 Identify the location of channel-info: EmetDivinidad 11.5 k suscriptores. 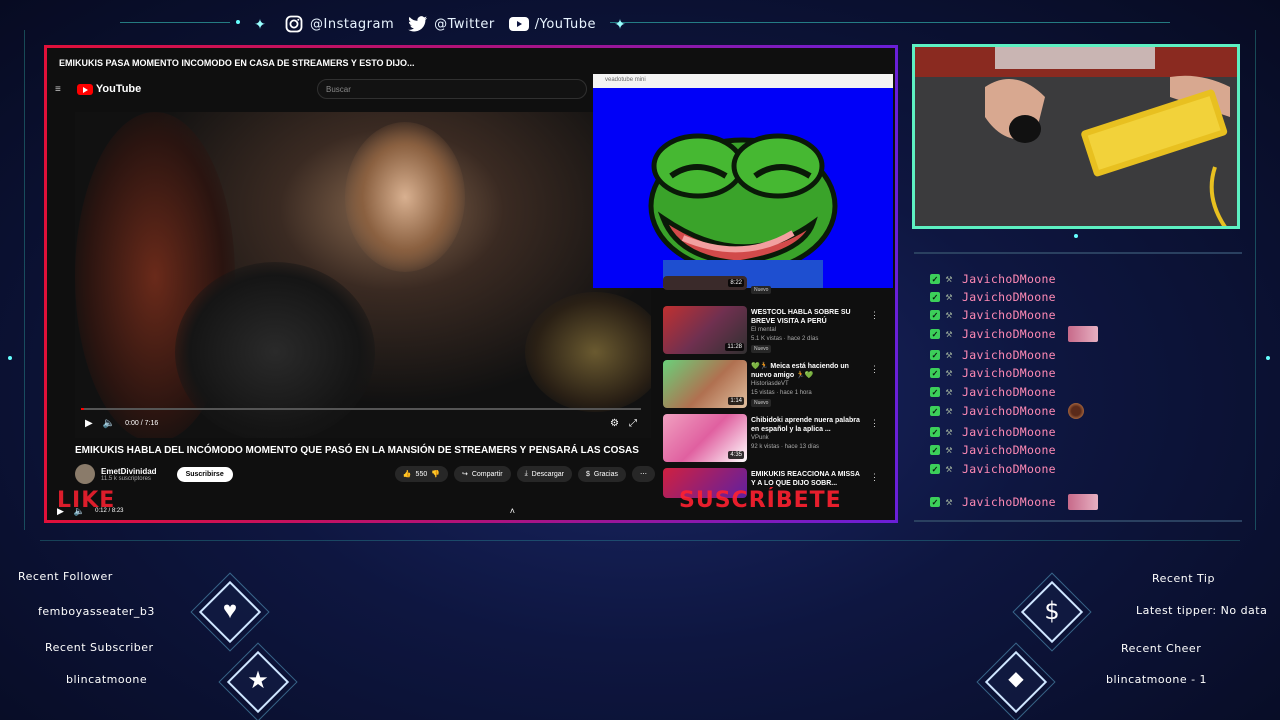
(129, 474).